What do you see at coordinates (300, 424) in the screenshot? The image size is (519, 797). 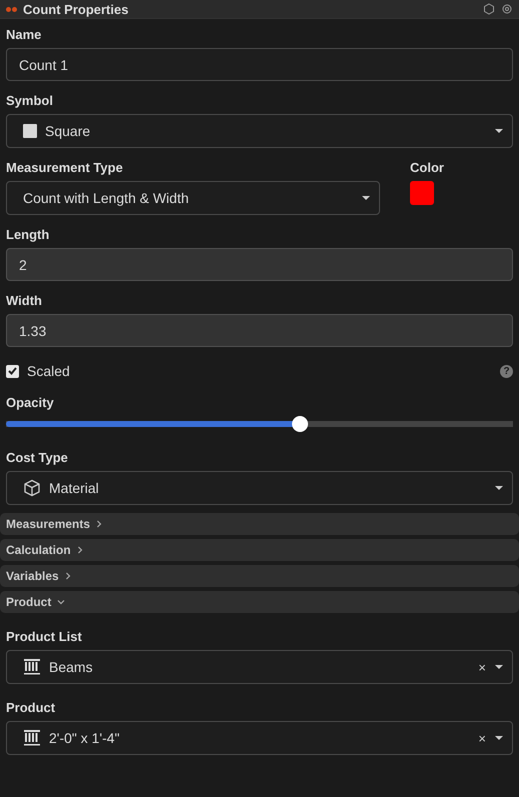 I see `slider-thumb` at bounding box center [300, 424].